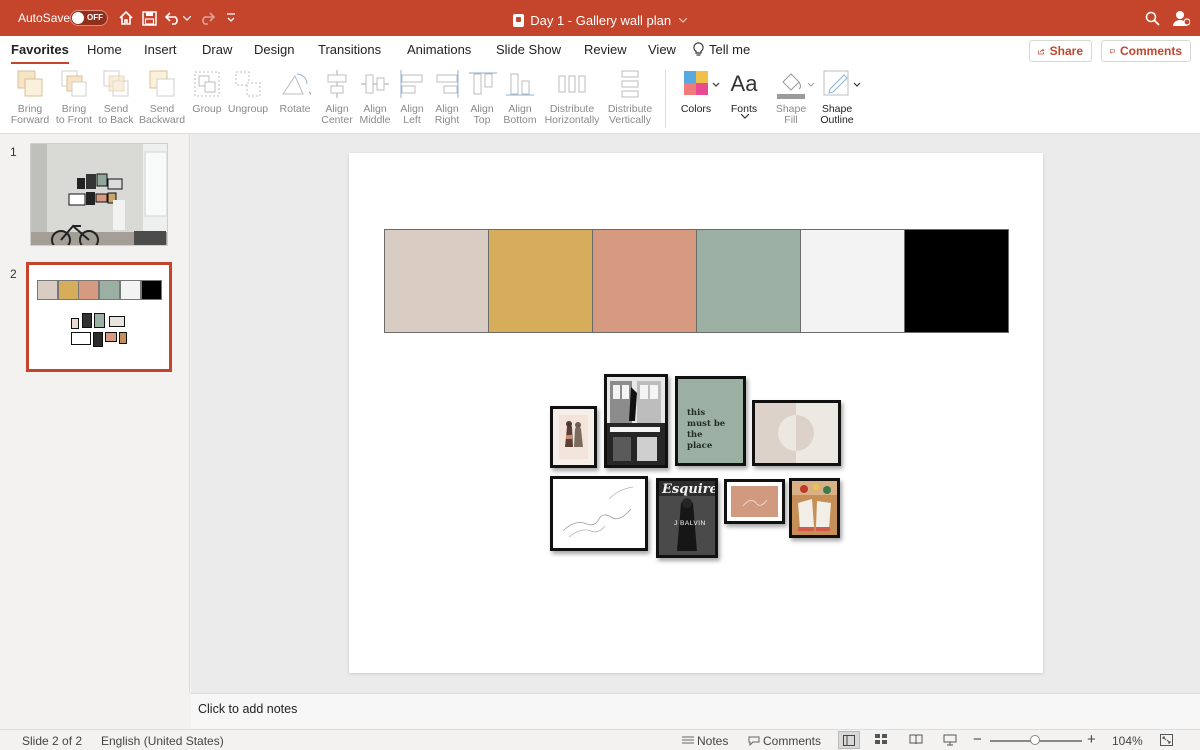  Describe the element at coordinates (1127, 741) in the screenshot. I see `zoom-level: 104%` at that location.